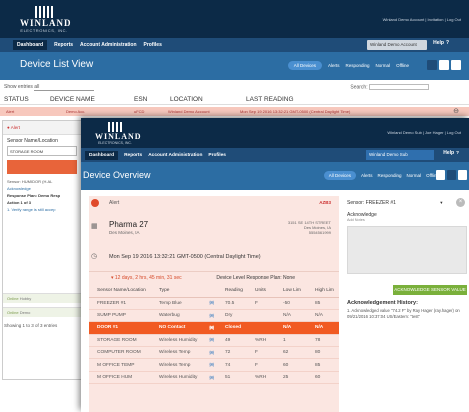  Describe the element at coordinates (359, 87) in the screenshot. I see `search-label: Search:` at that location.